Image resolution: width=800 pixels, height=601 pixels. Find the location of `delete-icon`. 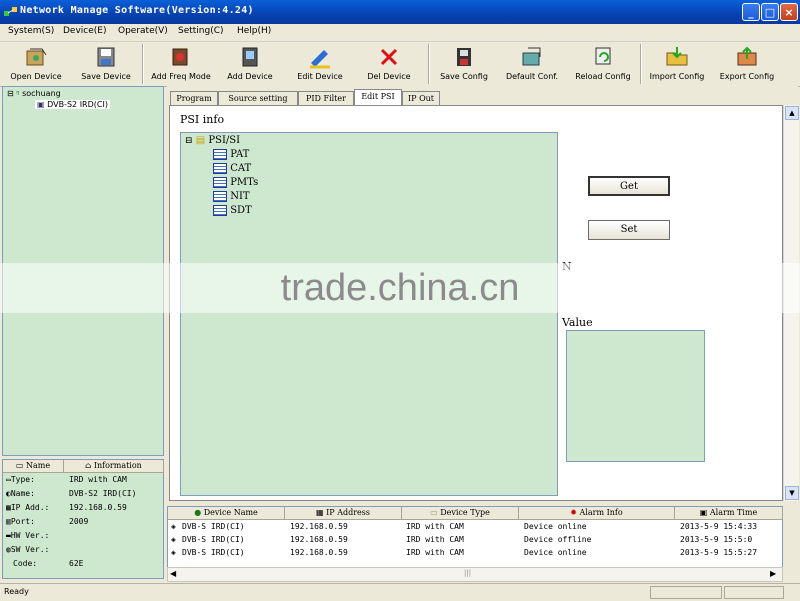

delete-icon is located at coordinates (389, 57).